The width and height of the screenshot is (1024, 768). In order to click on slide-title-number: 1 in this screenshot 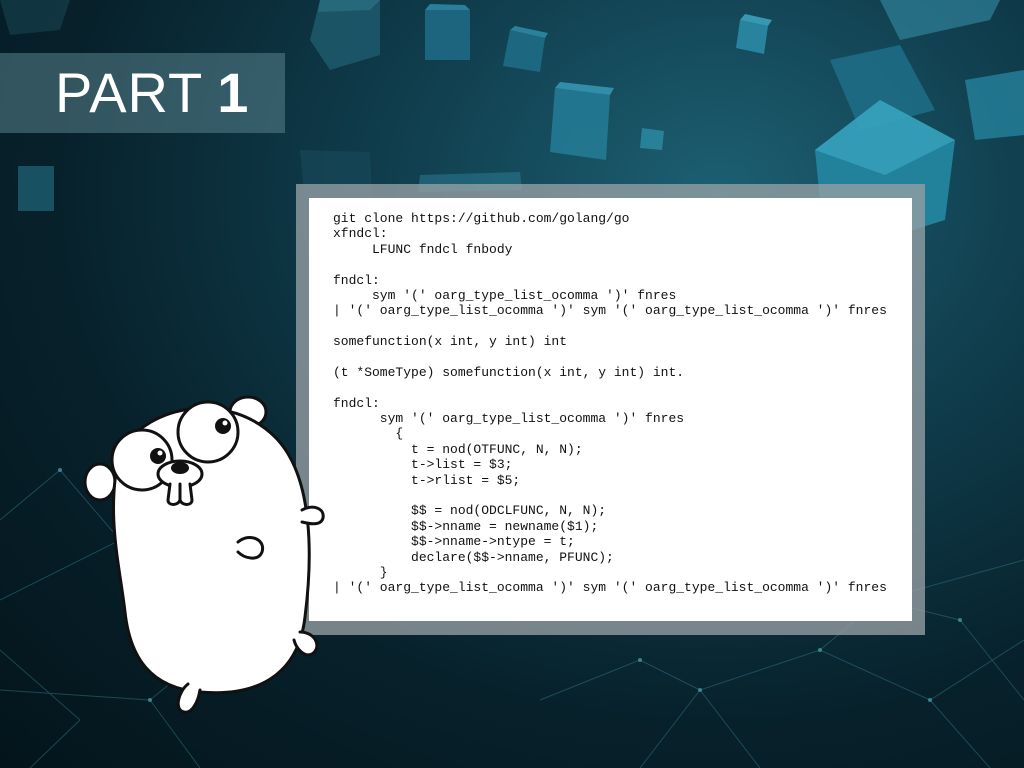, I will do `click(233, 92)`.